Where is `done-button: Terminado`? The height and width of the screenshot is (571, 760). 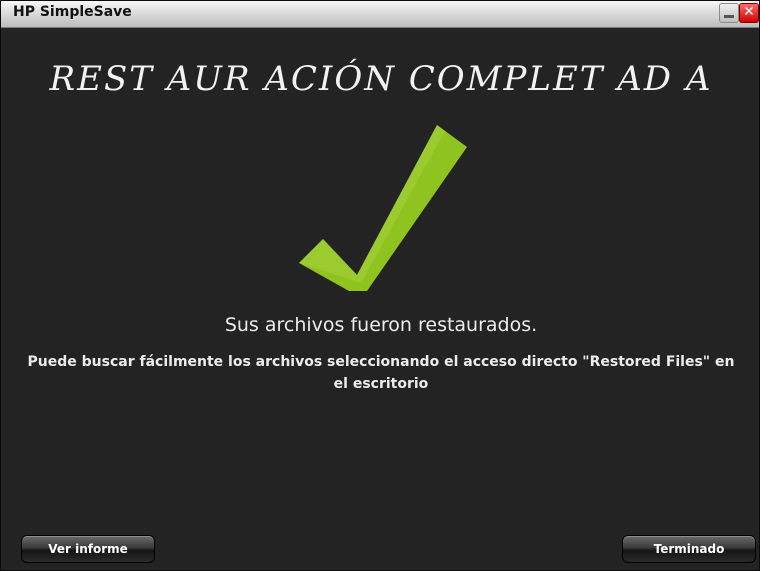
done-button: Terminado is located at coordinates (689, 549).